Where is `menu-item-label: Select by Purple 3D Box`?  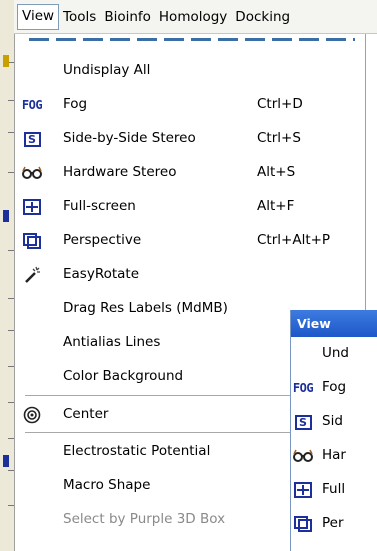 menu-item-label: Select by Purple 3D Box is located at coordinates (144, 519).